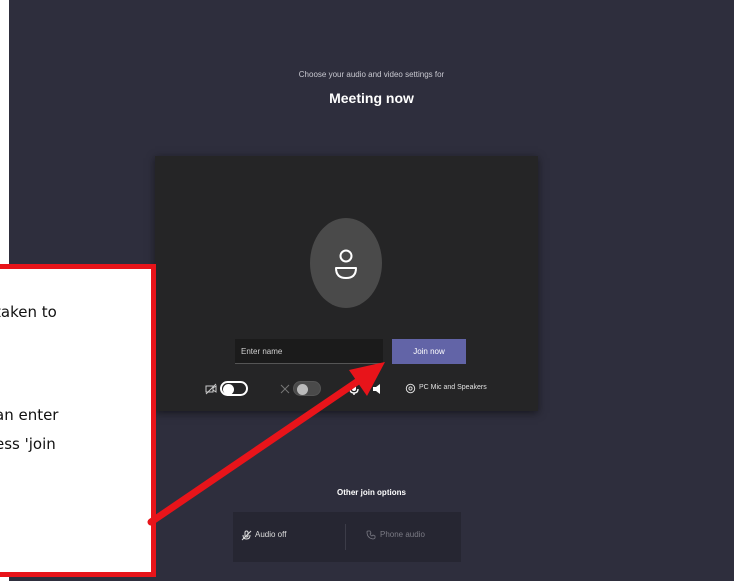 The height and width of the screenshot is (581, 734). I want to click on red-arrow, so click(266, 444).